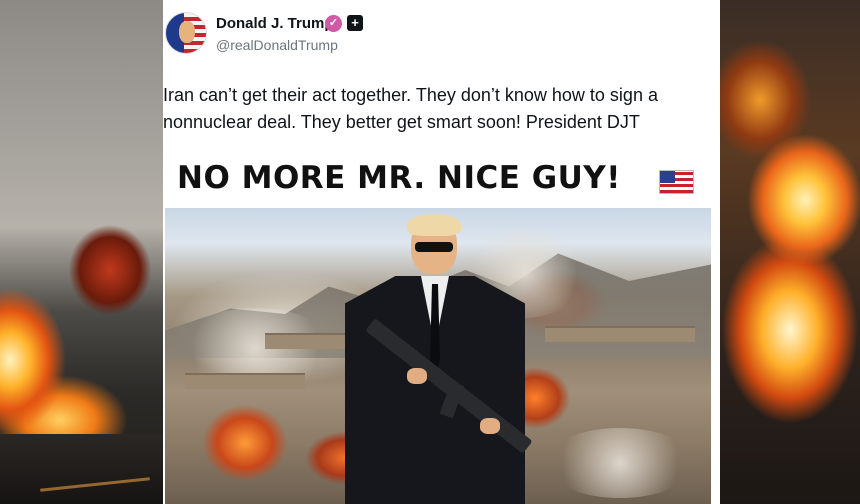  What do you see at coordinates (441, 34) in the screenshot?
I see `post-header: Donald J. Trump ✓ + @realDonaldTrump` at bounding box center [441, 34].